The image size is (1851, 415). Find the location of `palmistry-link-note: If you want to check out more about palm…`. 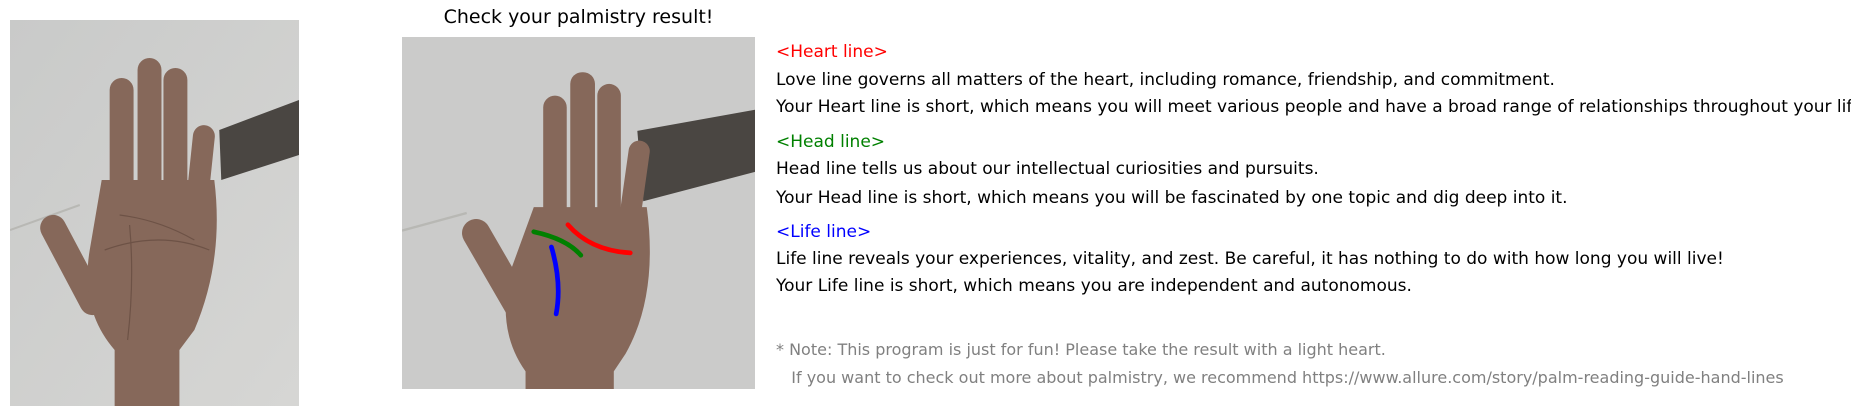

palmistry-link-note: If you want to check out more about palm… is located at coordinates (1280, 377).